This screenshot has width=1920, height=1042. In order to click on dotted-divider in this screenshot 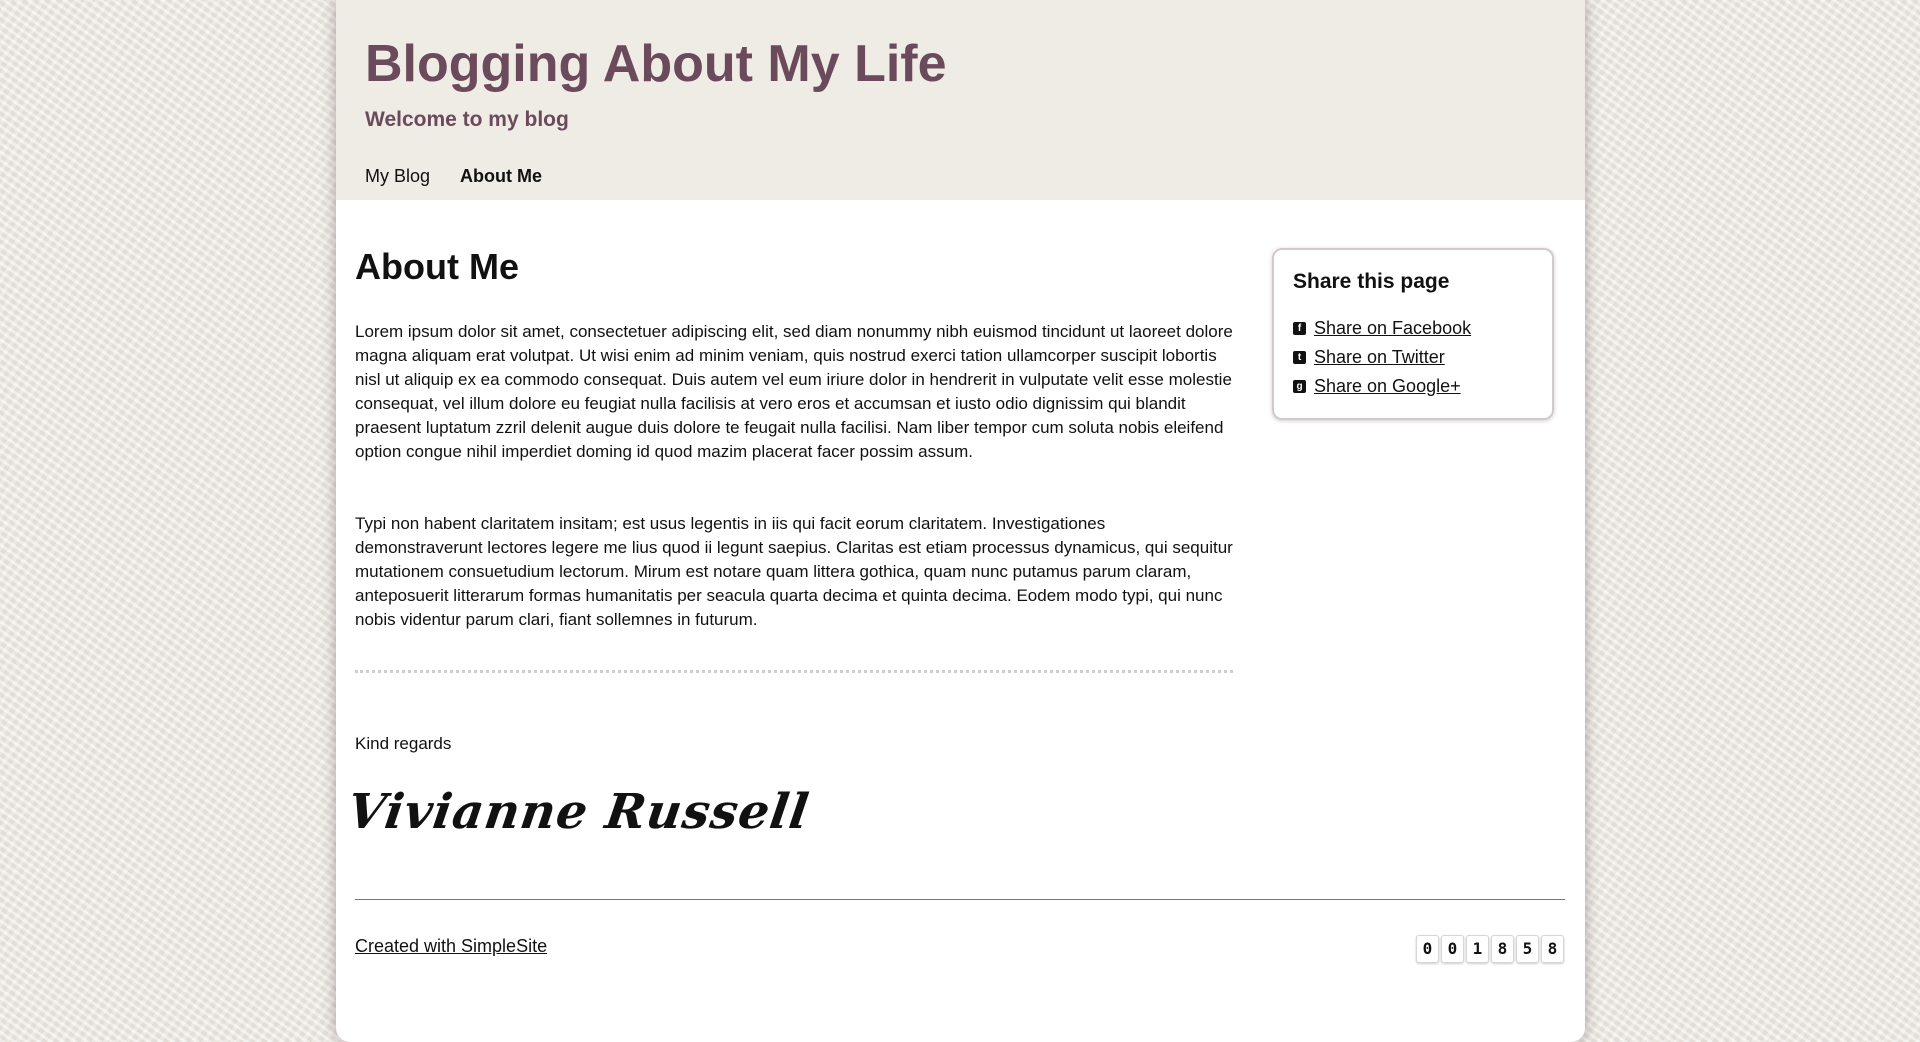, I will do `click(794, 671)`.